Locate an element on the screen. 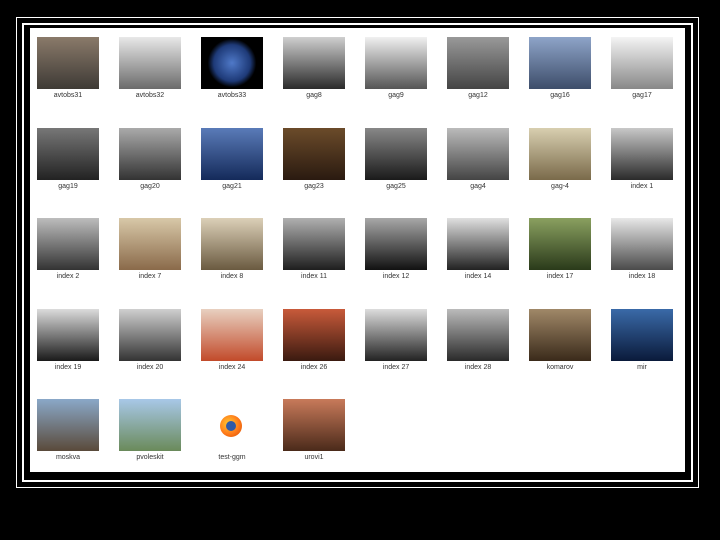  file-thumbnail: gag21 is located at coordinates (232, 159).